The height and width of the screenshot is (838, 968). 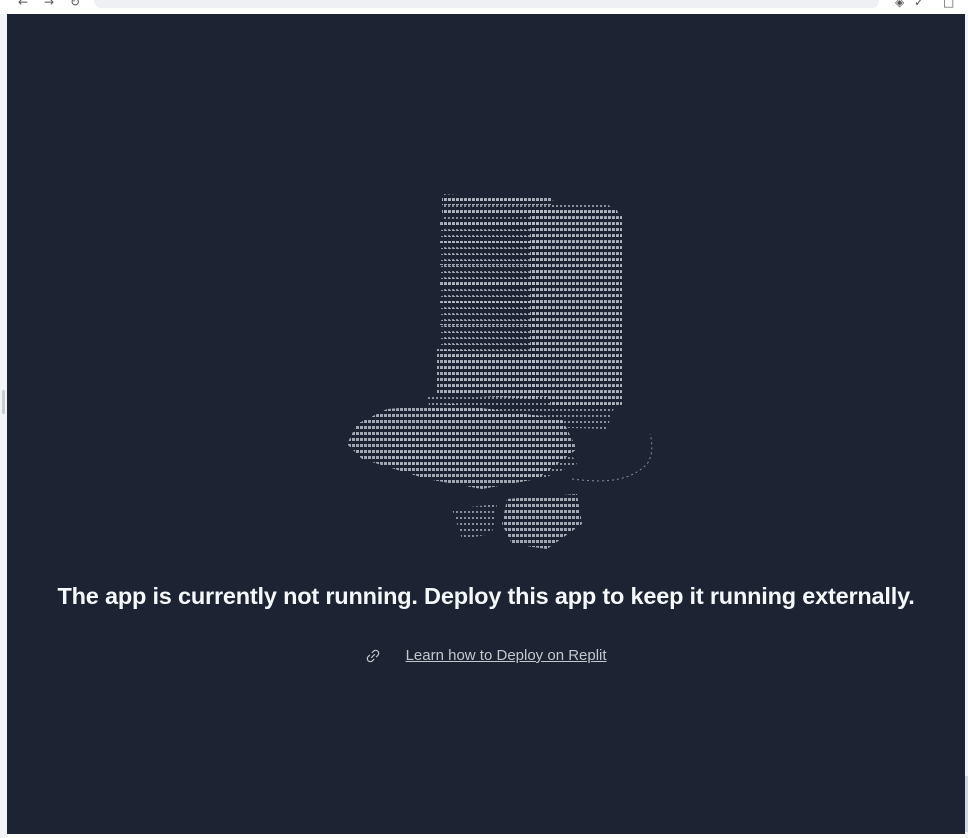 I want to click on browser-toolbar: ← → ↻ ◈ ✓ □, so click(x=484, y=7).